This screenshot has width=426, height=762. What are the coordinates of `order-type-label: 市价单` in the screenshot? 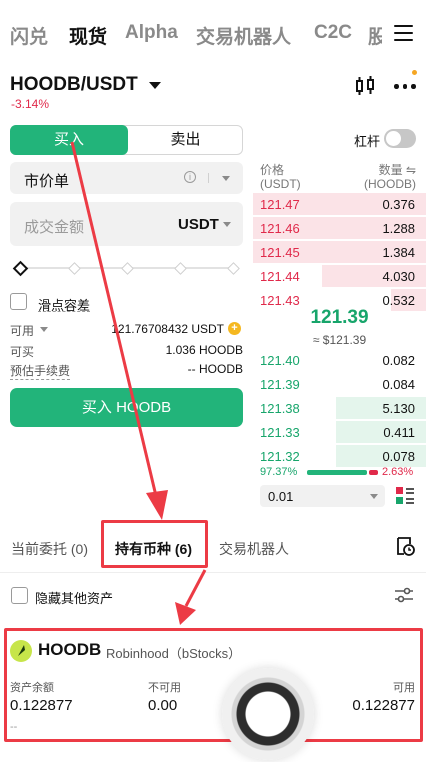 It's located at (47, 181).